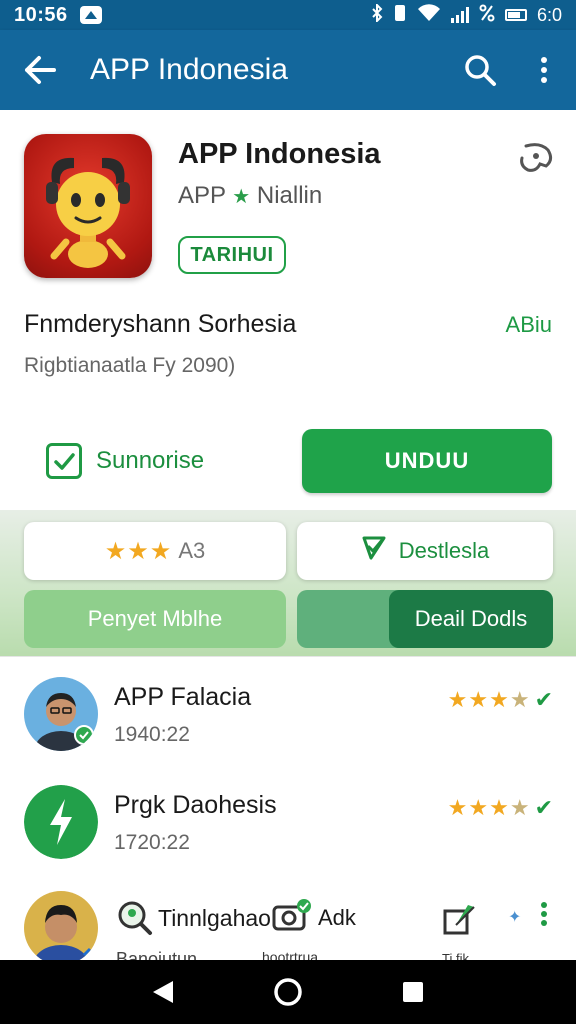 Image resolution: width=576 pixels, height=1024 pixels. I want to click on nav-back-button, so click(163, 992).